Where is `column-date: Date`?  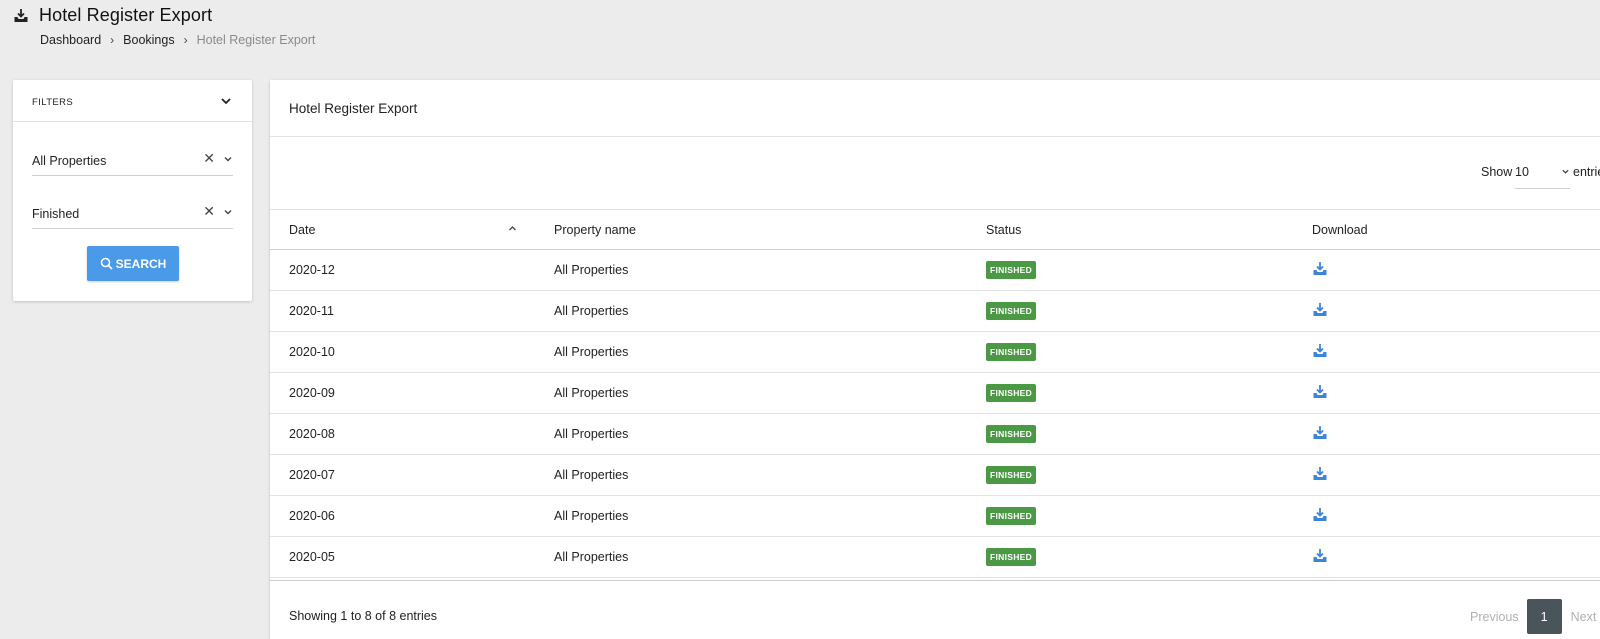 column-date: Date is located at coordinates (302, 230).